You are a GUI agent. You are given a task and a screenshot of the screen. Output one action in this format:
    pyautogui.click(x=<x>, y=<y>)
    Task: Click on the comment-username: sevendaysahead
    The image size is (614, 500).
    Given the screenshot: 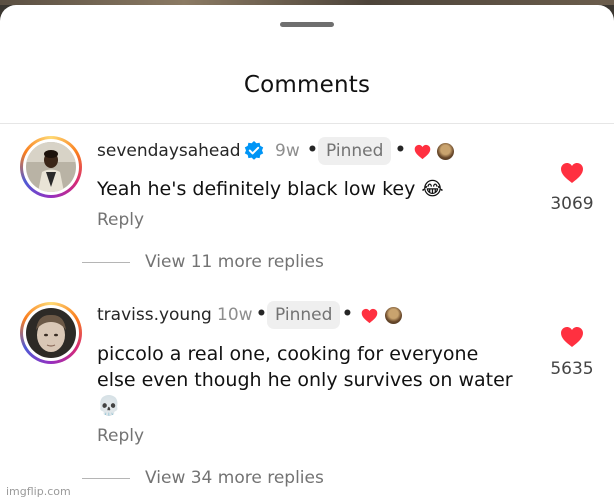 What is the action you would take?
    pyautogui.click(x=169, y=151)
    